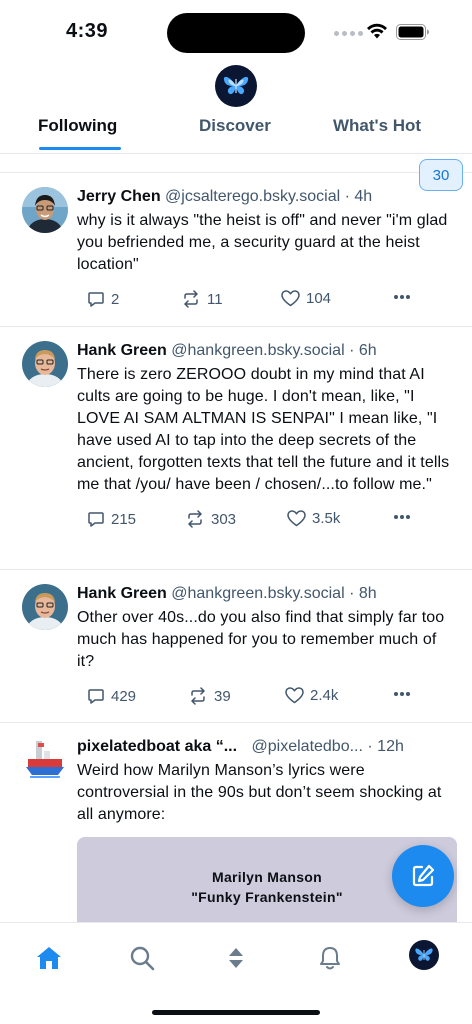  Describe the element at coordinates (412, 32) in the screenshot. I see `battery-icon` at that location.